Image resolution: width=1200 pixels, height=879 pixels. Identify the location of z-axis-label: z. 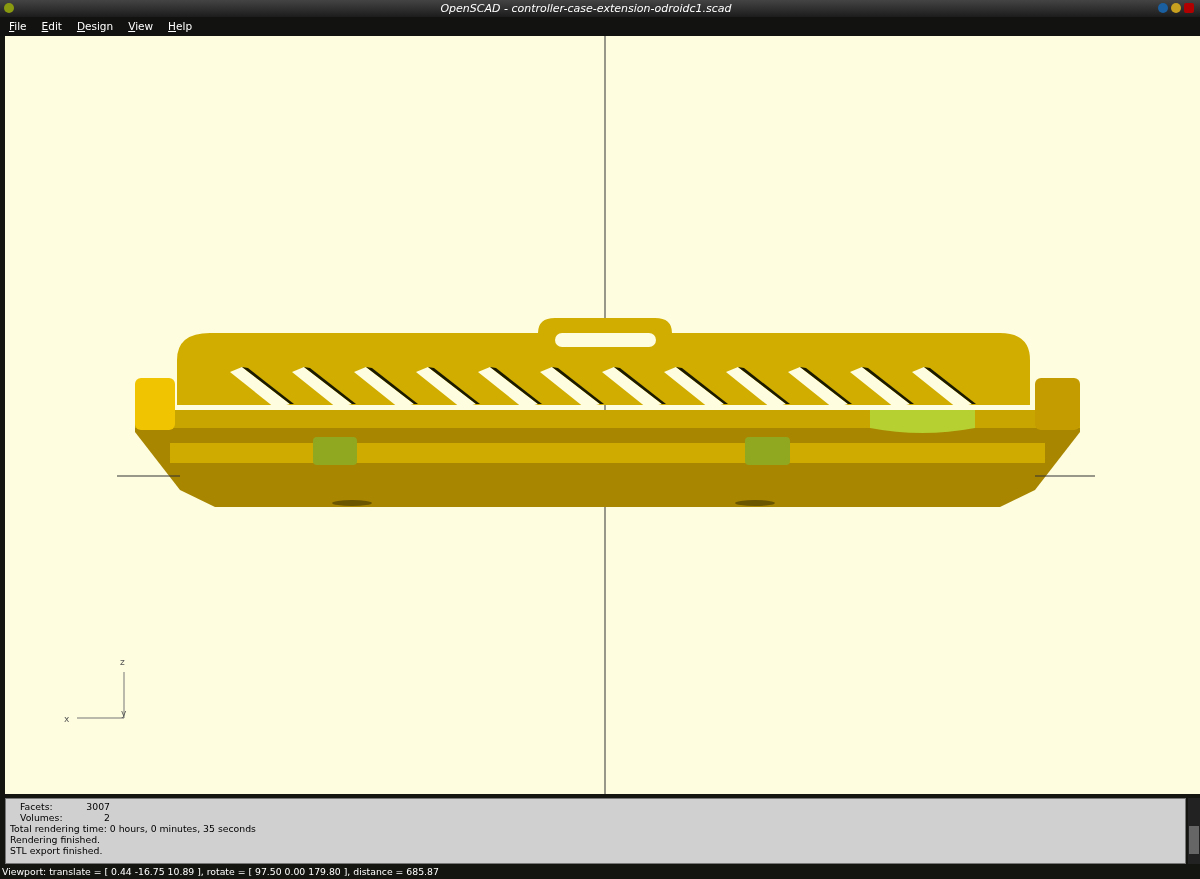
(122, 661).